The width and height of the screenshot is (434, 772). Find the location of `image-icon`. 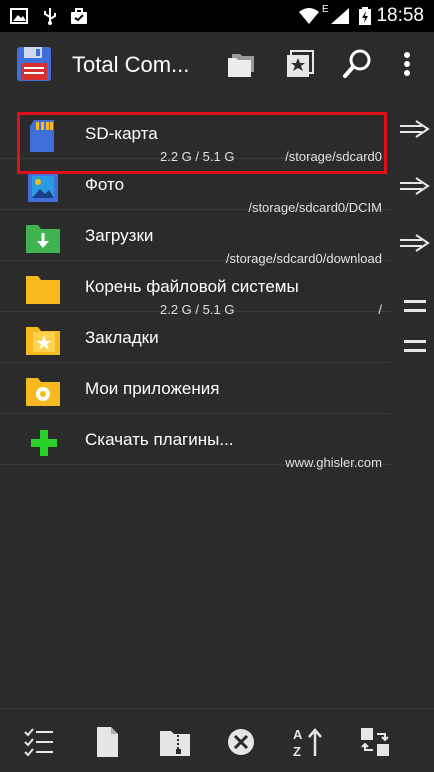

image-icon is located at coordinates (19, 16).